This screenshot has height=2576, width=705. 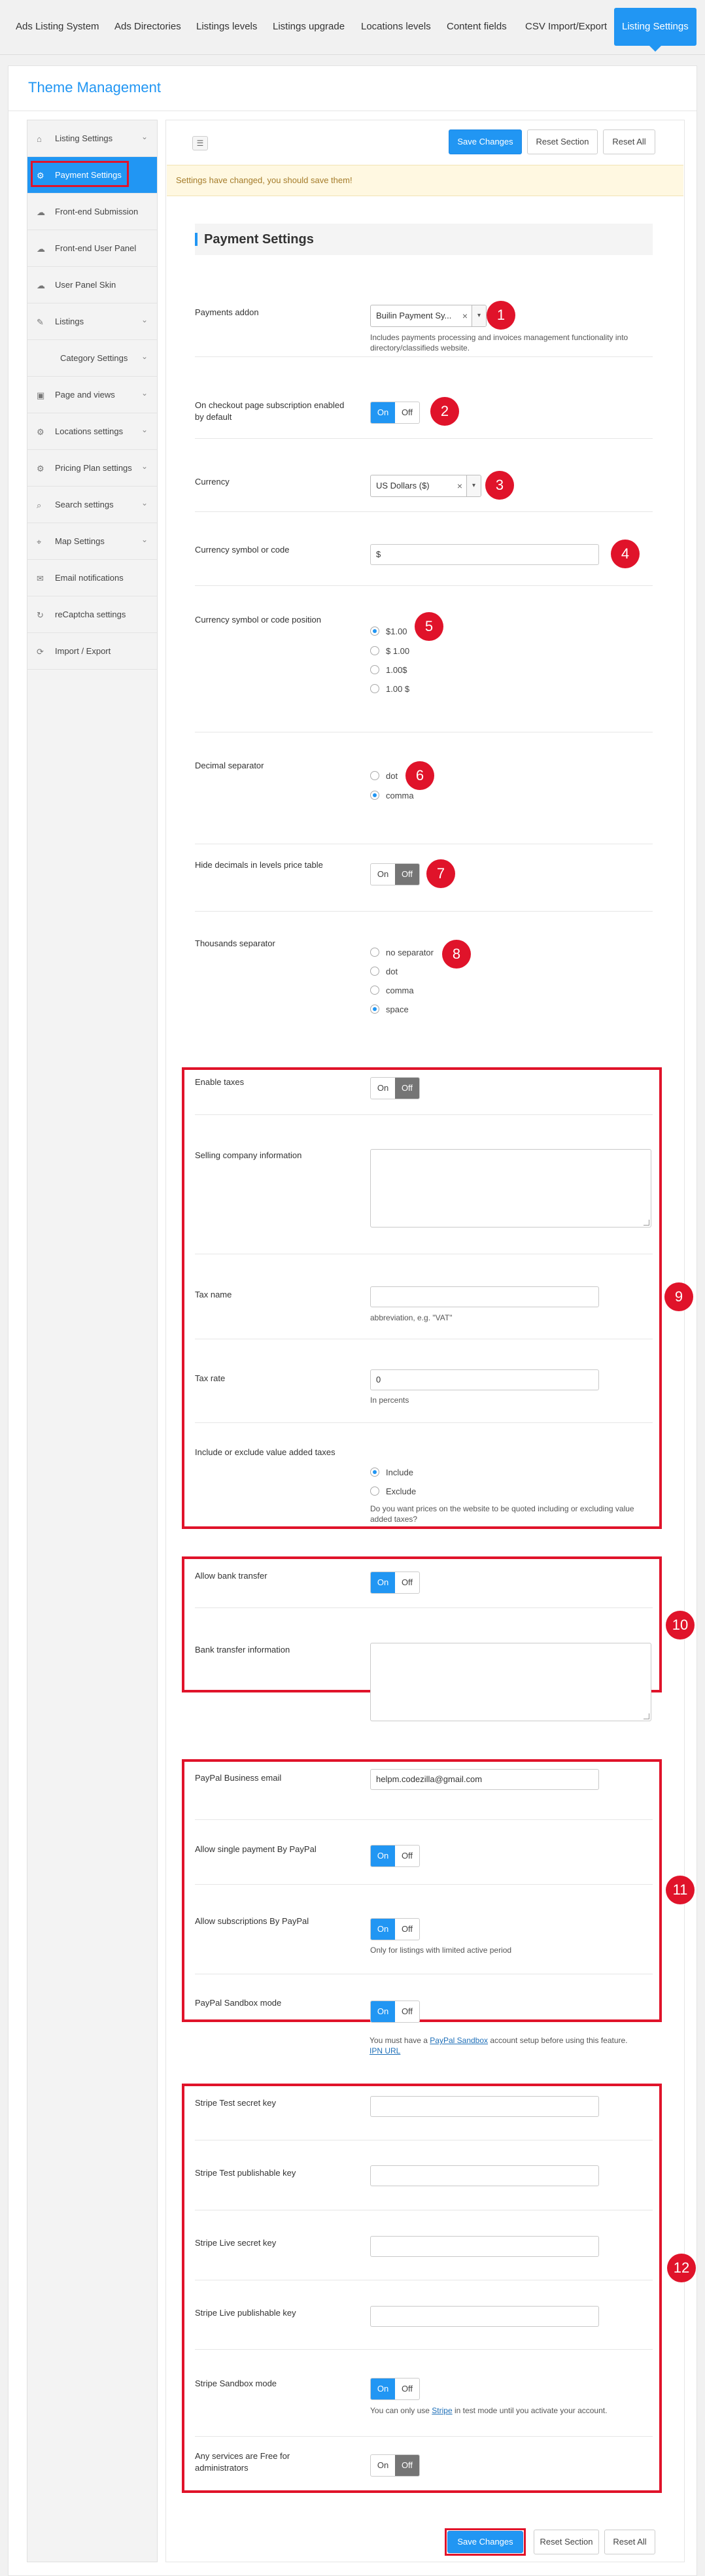 What do you see at coordinates (485, 142) in the screenshot?
I see `save-button: Save Changes` at bounding box center [485, 142].